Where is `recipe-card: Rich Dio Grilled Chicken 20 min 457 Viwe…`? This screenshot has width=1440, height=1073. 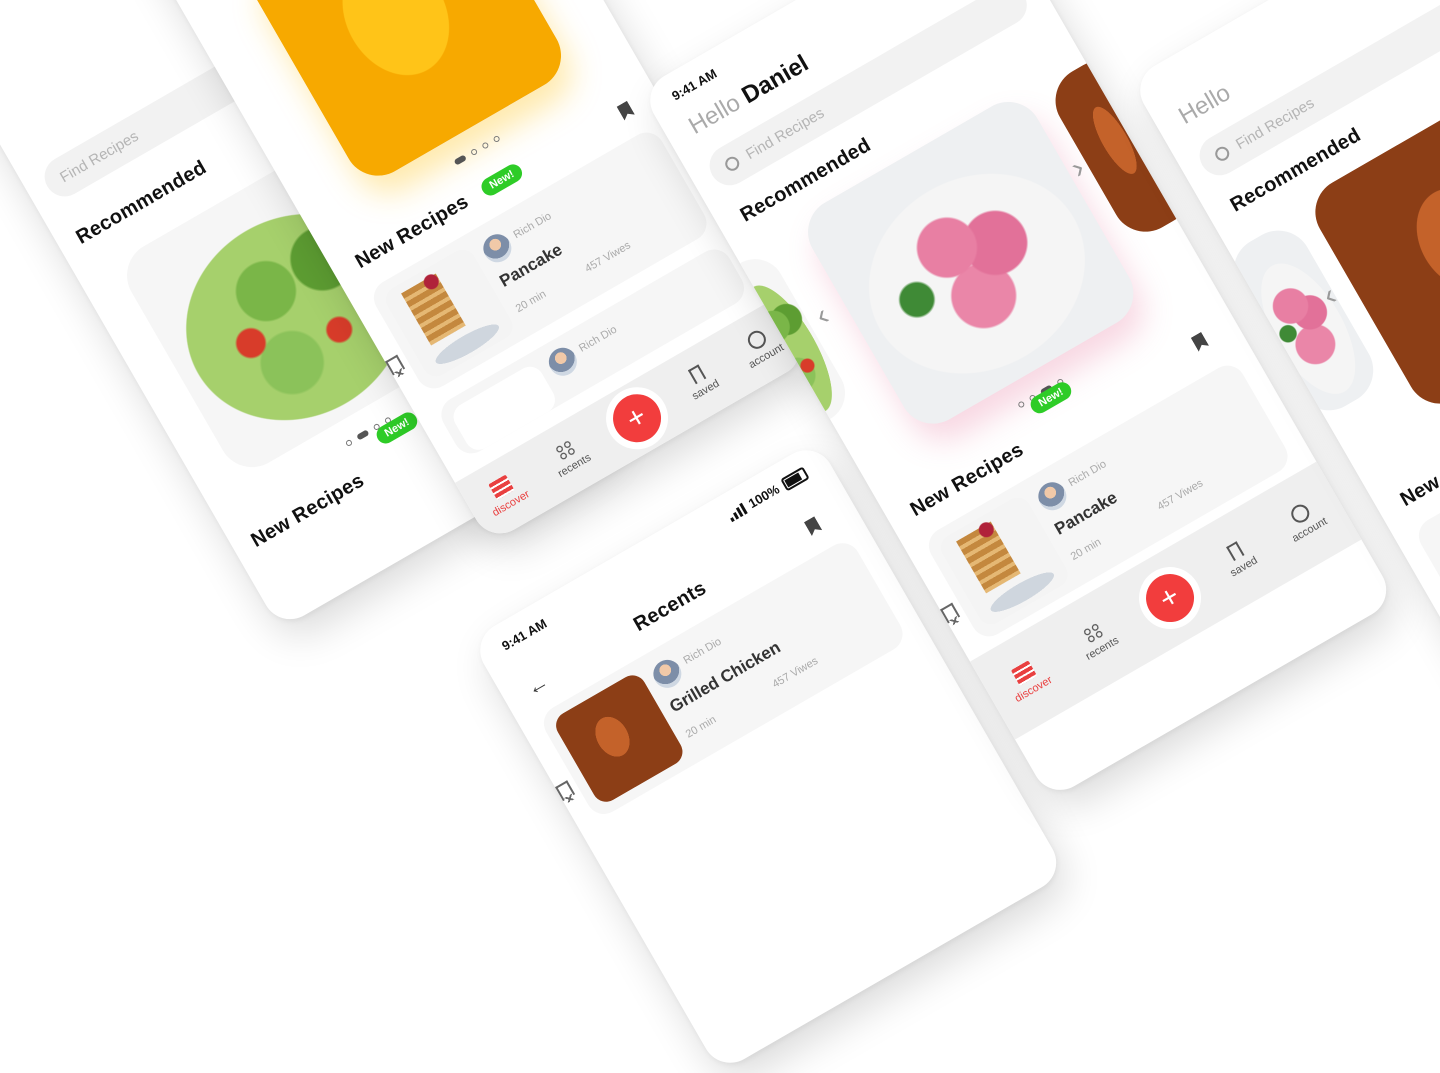
recipe-card: Rich Dio Grilled Chicken 20 min 457 Viwe… is located at coordinates (723, 678).